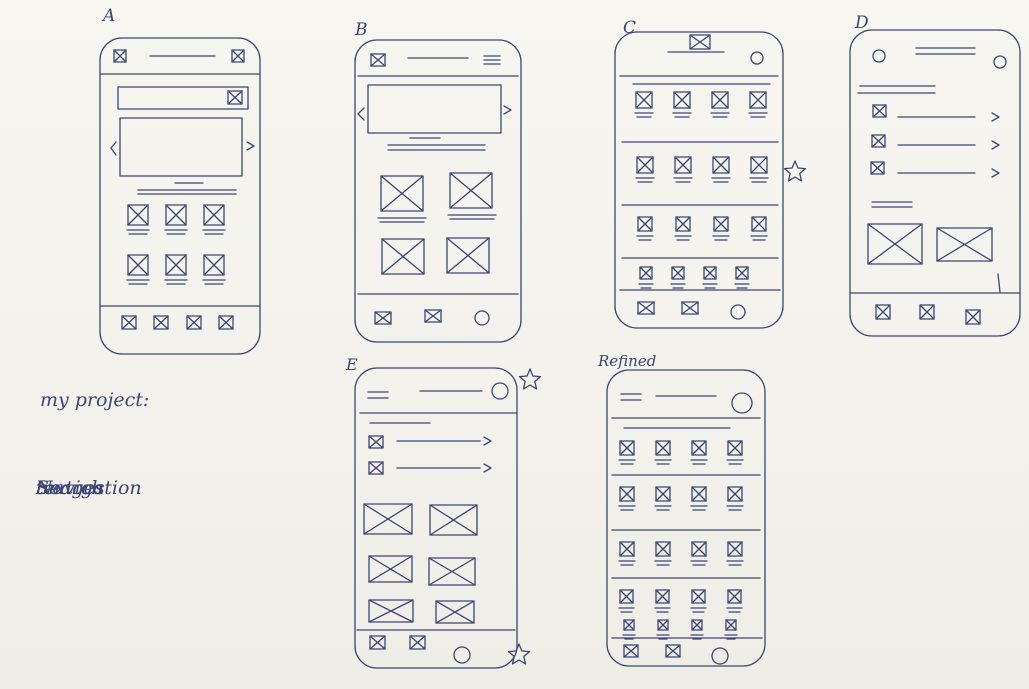  What do you see at coordinates (999, 283) in the screenshot?
I see `scroll-arrow-icon` at bounding box center [999, 283].